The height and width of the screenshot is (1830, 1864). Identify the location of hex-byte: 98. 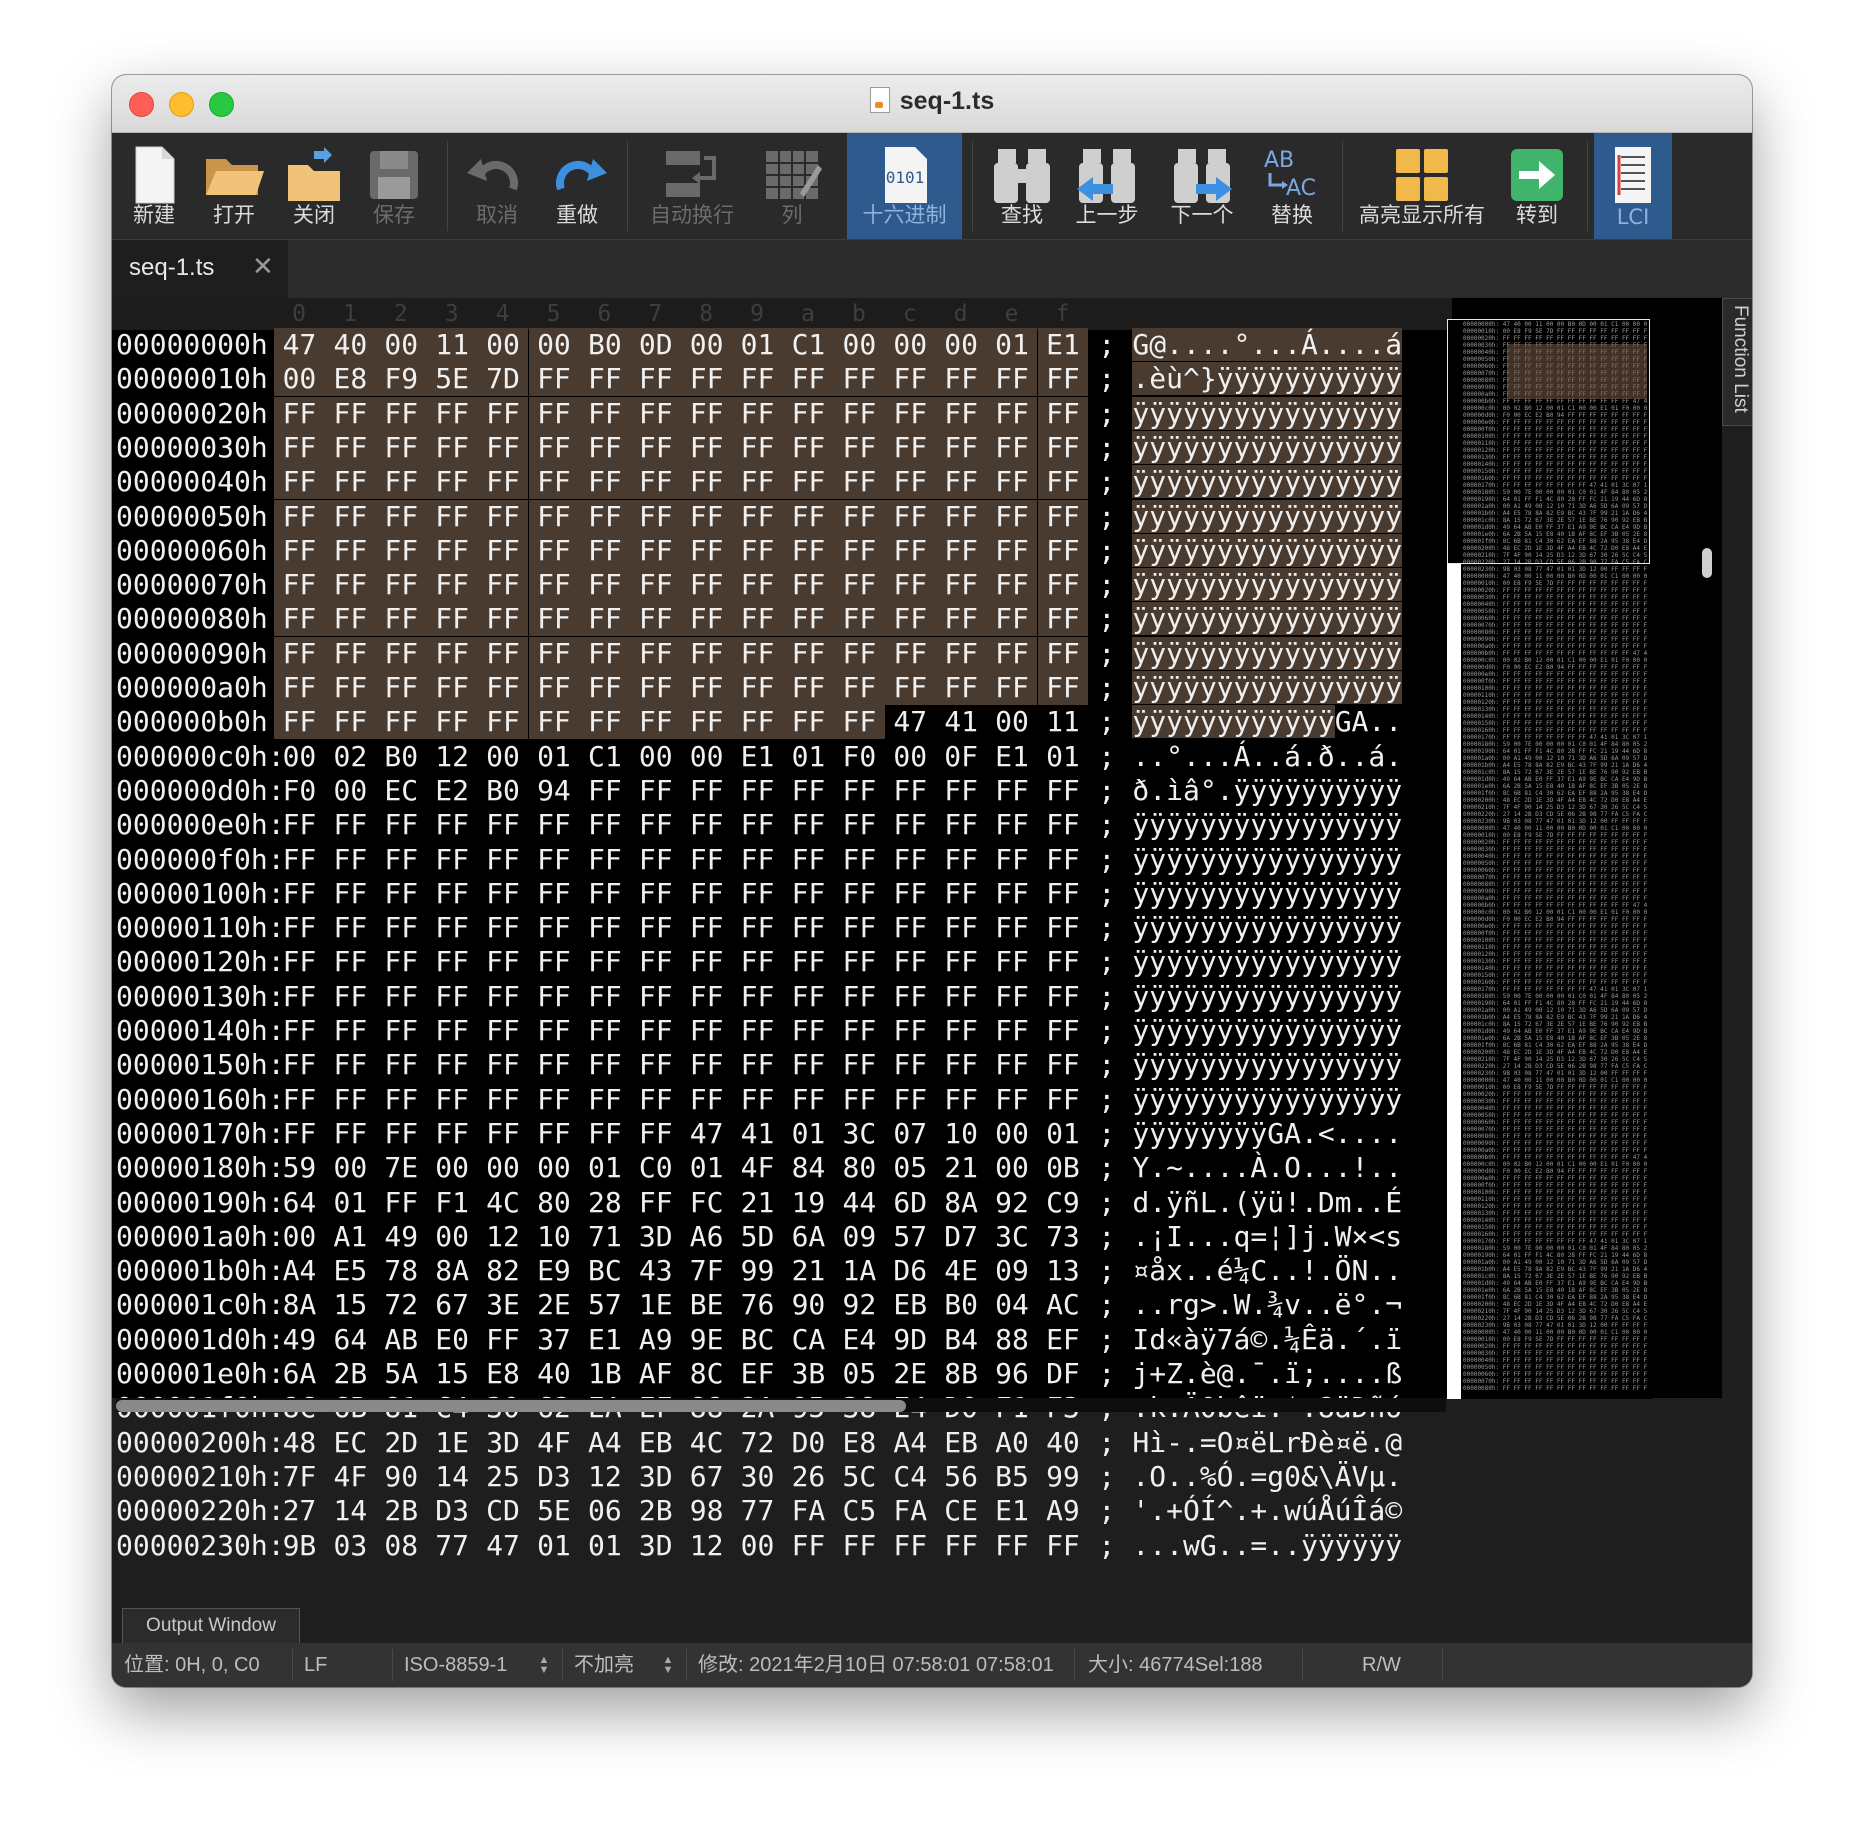
(706, 1511).